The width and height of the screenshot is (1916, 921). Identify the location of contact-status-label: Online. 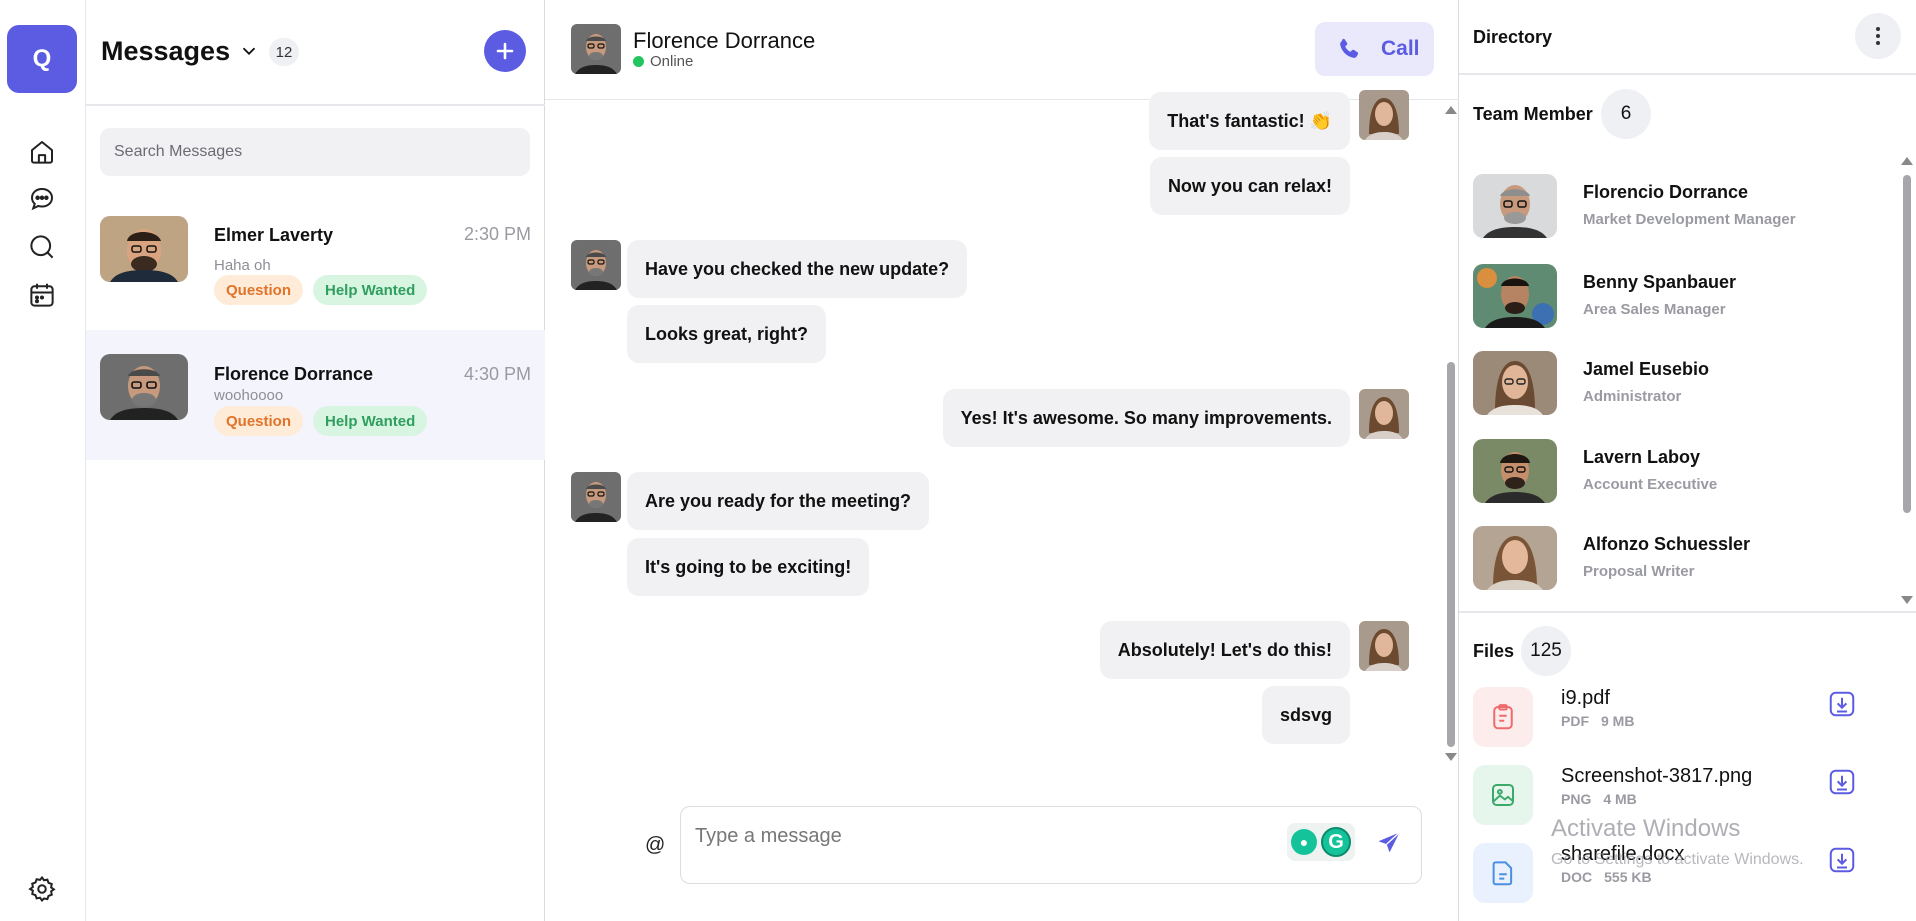
(672, 61).